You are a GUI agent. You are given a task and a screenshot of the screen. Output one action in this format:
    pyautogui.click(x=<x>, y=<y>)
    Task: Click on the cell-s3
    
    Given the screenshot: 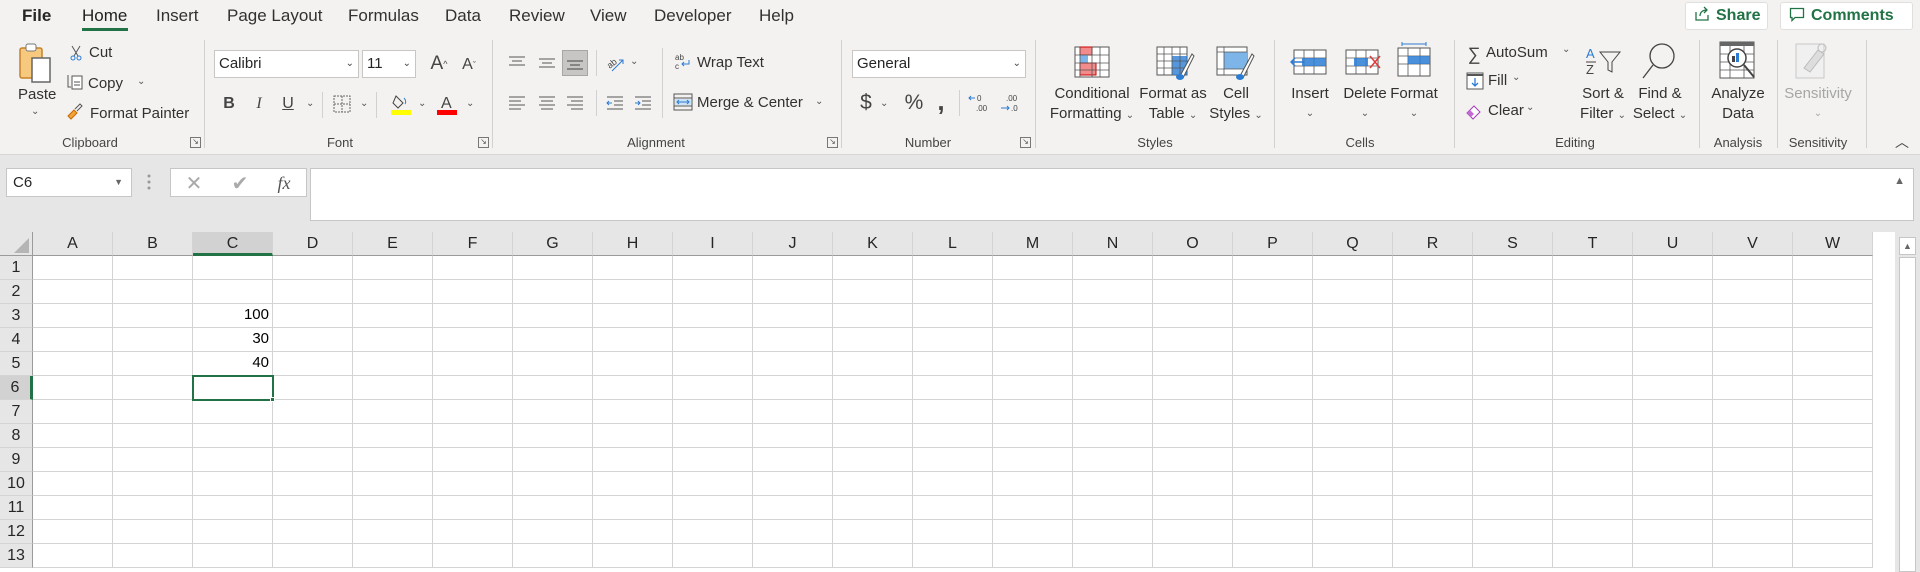 What is the action you would take?
    pyautogui.click(x=1513, y=316)
    